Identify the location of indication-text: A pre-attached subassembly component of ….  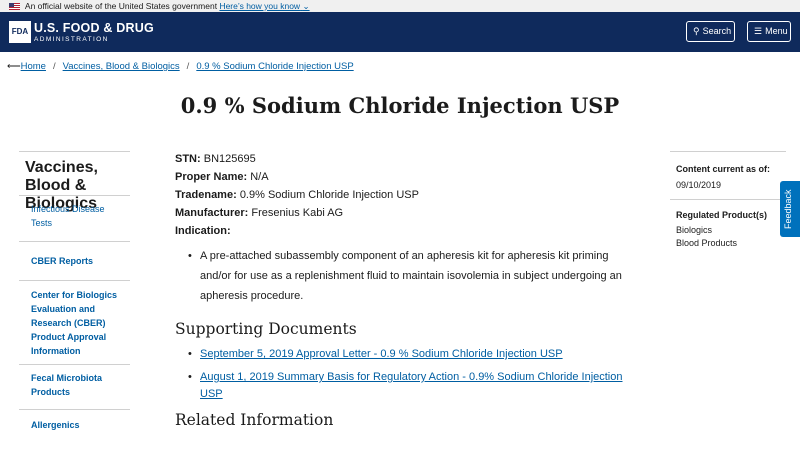
(411, 276).